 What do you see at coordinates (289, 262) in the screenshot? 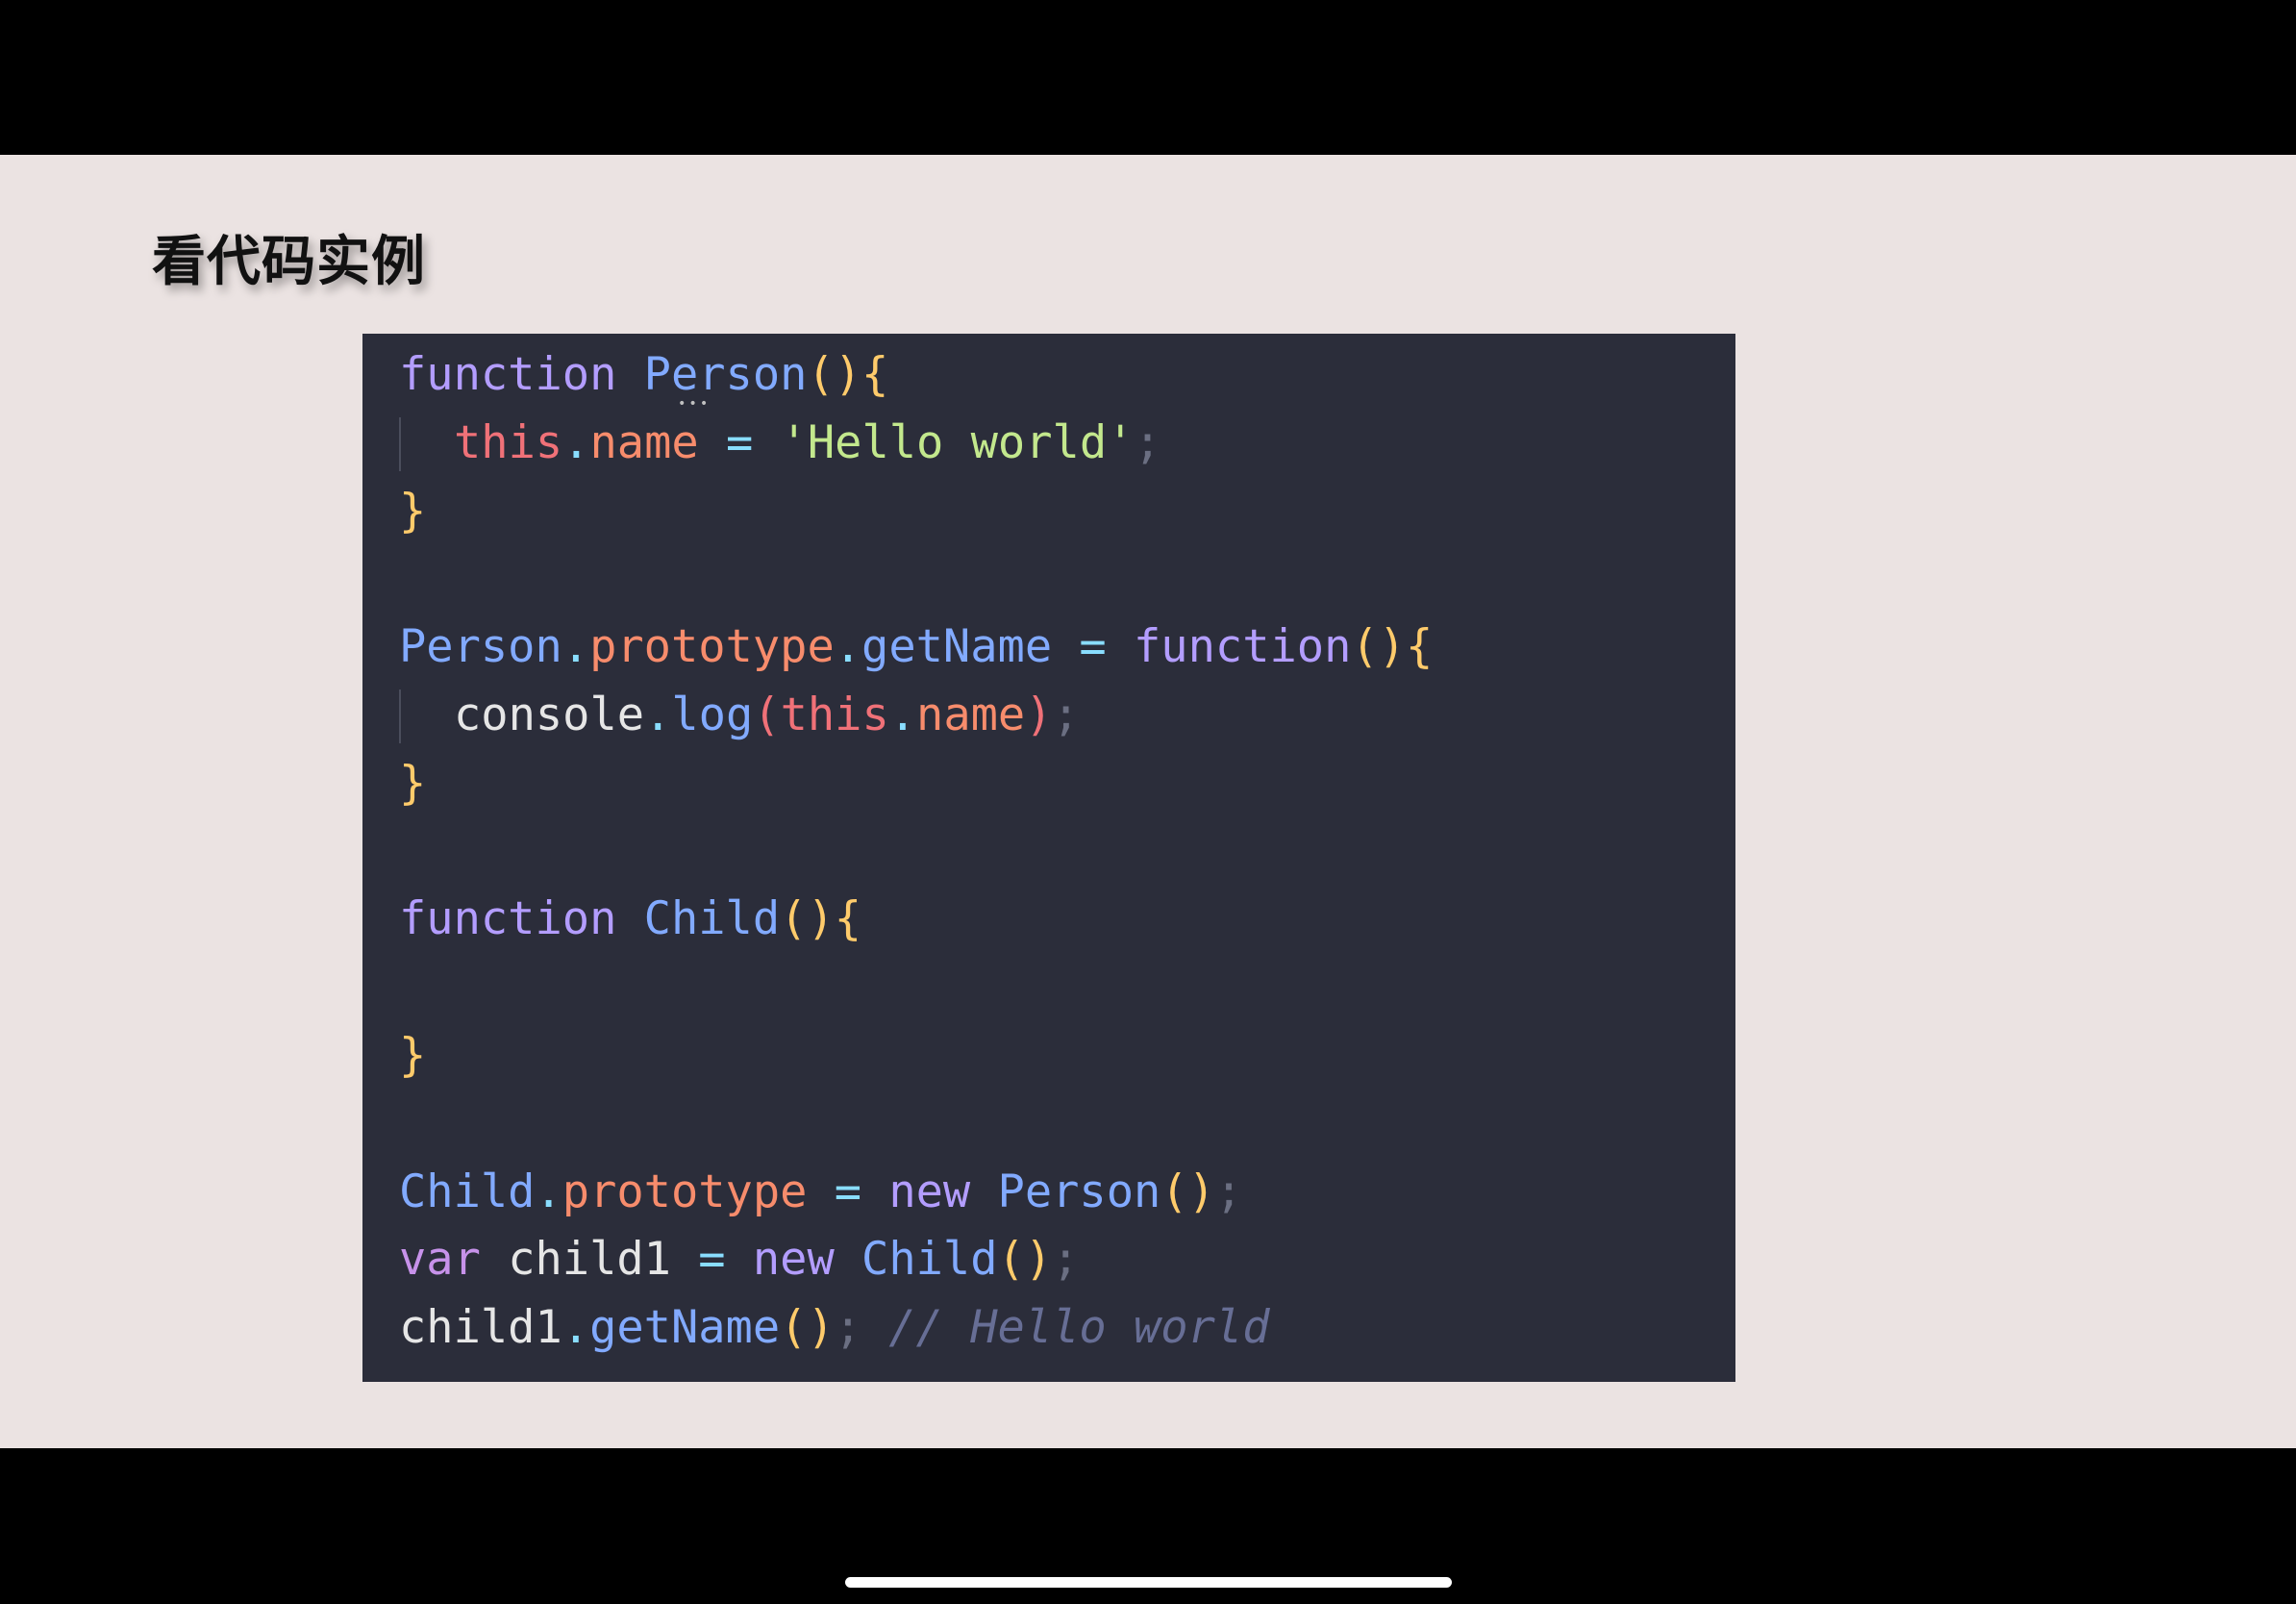
I see `slide-title: 看代码实例` at bounding box center [289, 262].